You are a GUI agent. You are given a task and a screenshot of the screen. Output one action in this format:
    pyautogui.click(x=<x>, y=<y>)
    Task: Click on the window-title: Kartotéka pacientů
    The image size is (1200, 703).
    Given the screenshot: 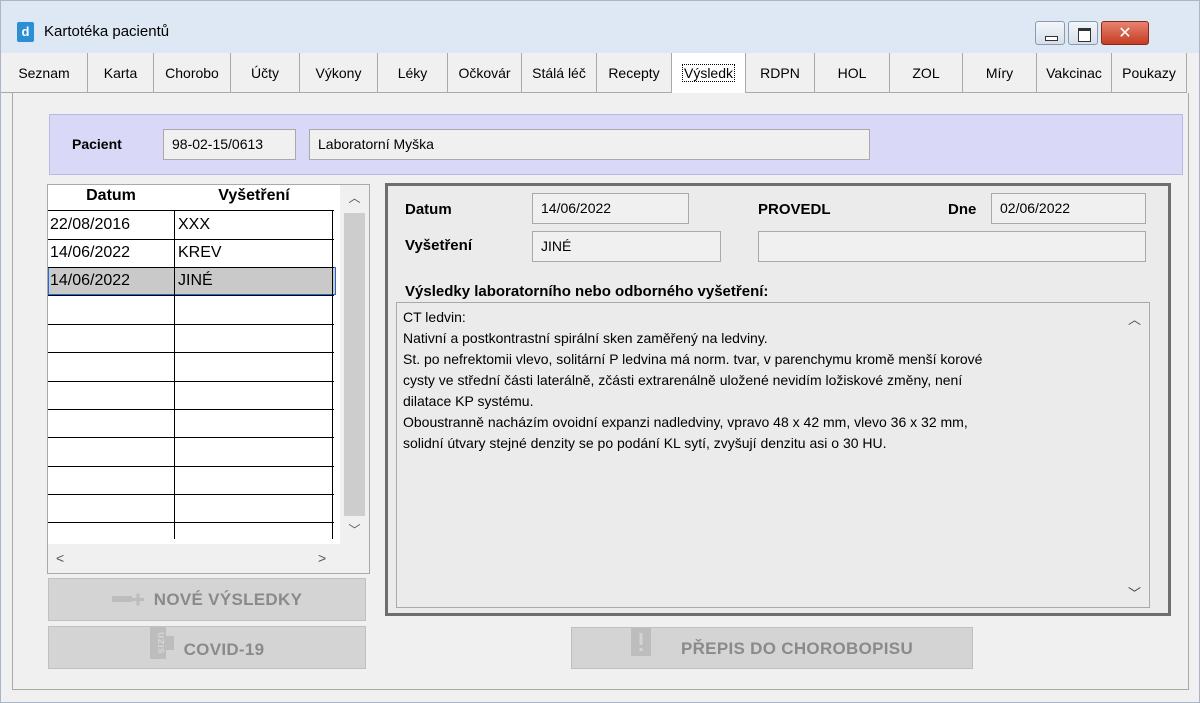 What is the action you would take?
    pyautogui.click(x=107, y=31)
    